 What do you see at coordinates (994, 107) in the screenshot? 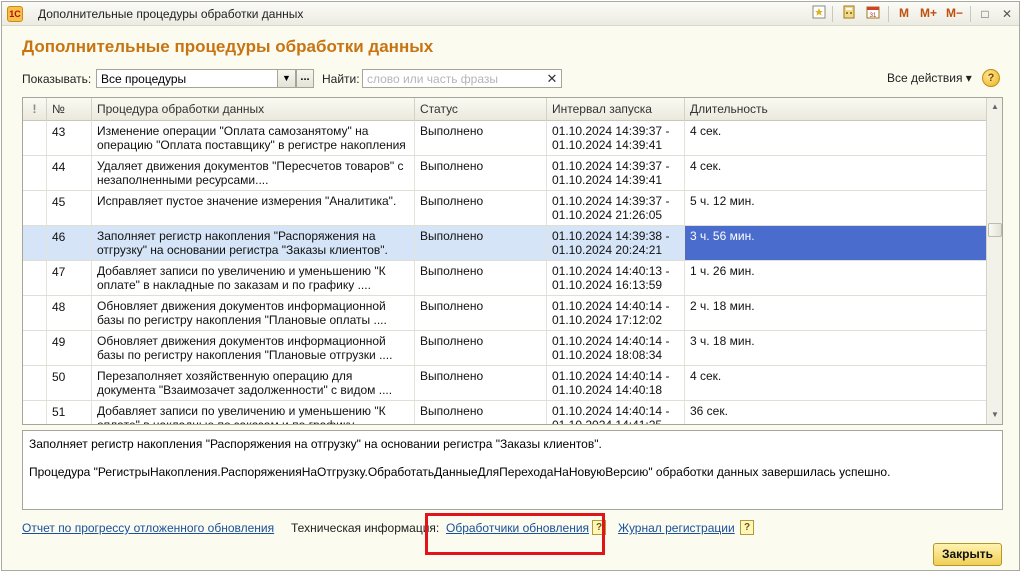
I see `scroll-up-icon: ▲` at bounding box center [994, 107].